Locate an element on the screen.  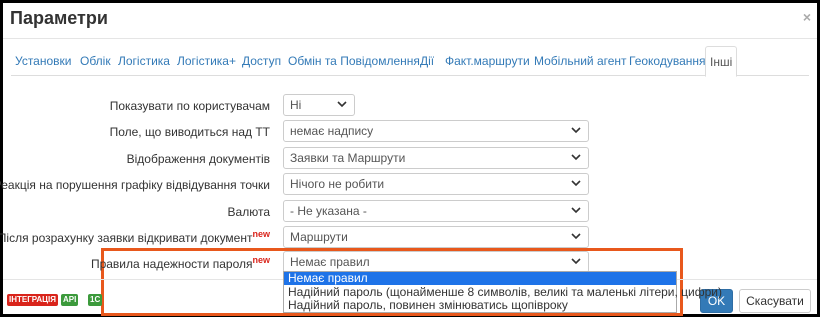
select-value: - Не указана - is located at coordinates (328, 211).